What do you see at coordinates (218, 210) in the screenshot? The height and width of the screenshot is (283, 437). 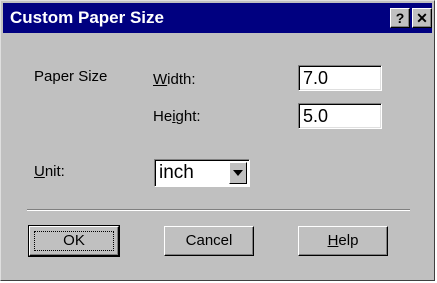 I see `separator` at bounding box center [218, 210].